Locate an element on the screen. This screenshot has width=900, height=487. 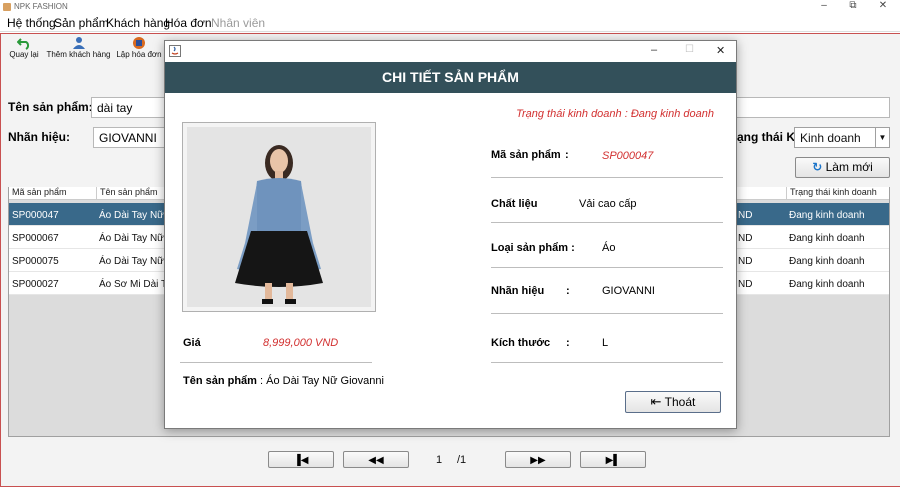
size-label: Kích thước is located at coordinates (521, 343).